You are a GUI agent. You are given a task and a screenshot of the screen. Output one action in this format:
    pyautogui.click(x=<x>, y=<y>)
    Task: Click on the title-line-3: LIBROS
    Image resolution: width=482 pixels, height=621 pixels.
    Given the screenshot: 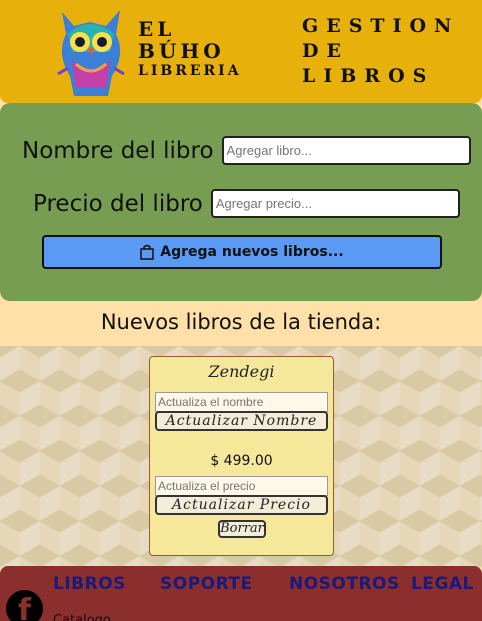 What is the action you would take?
    pyautogui.click(x=368, y=76)
    